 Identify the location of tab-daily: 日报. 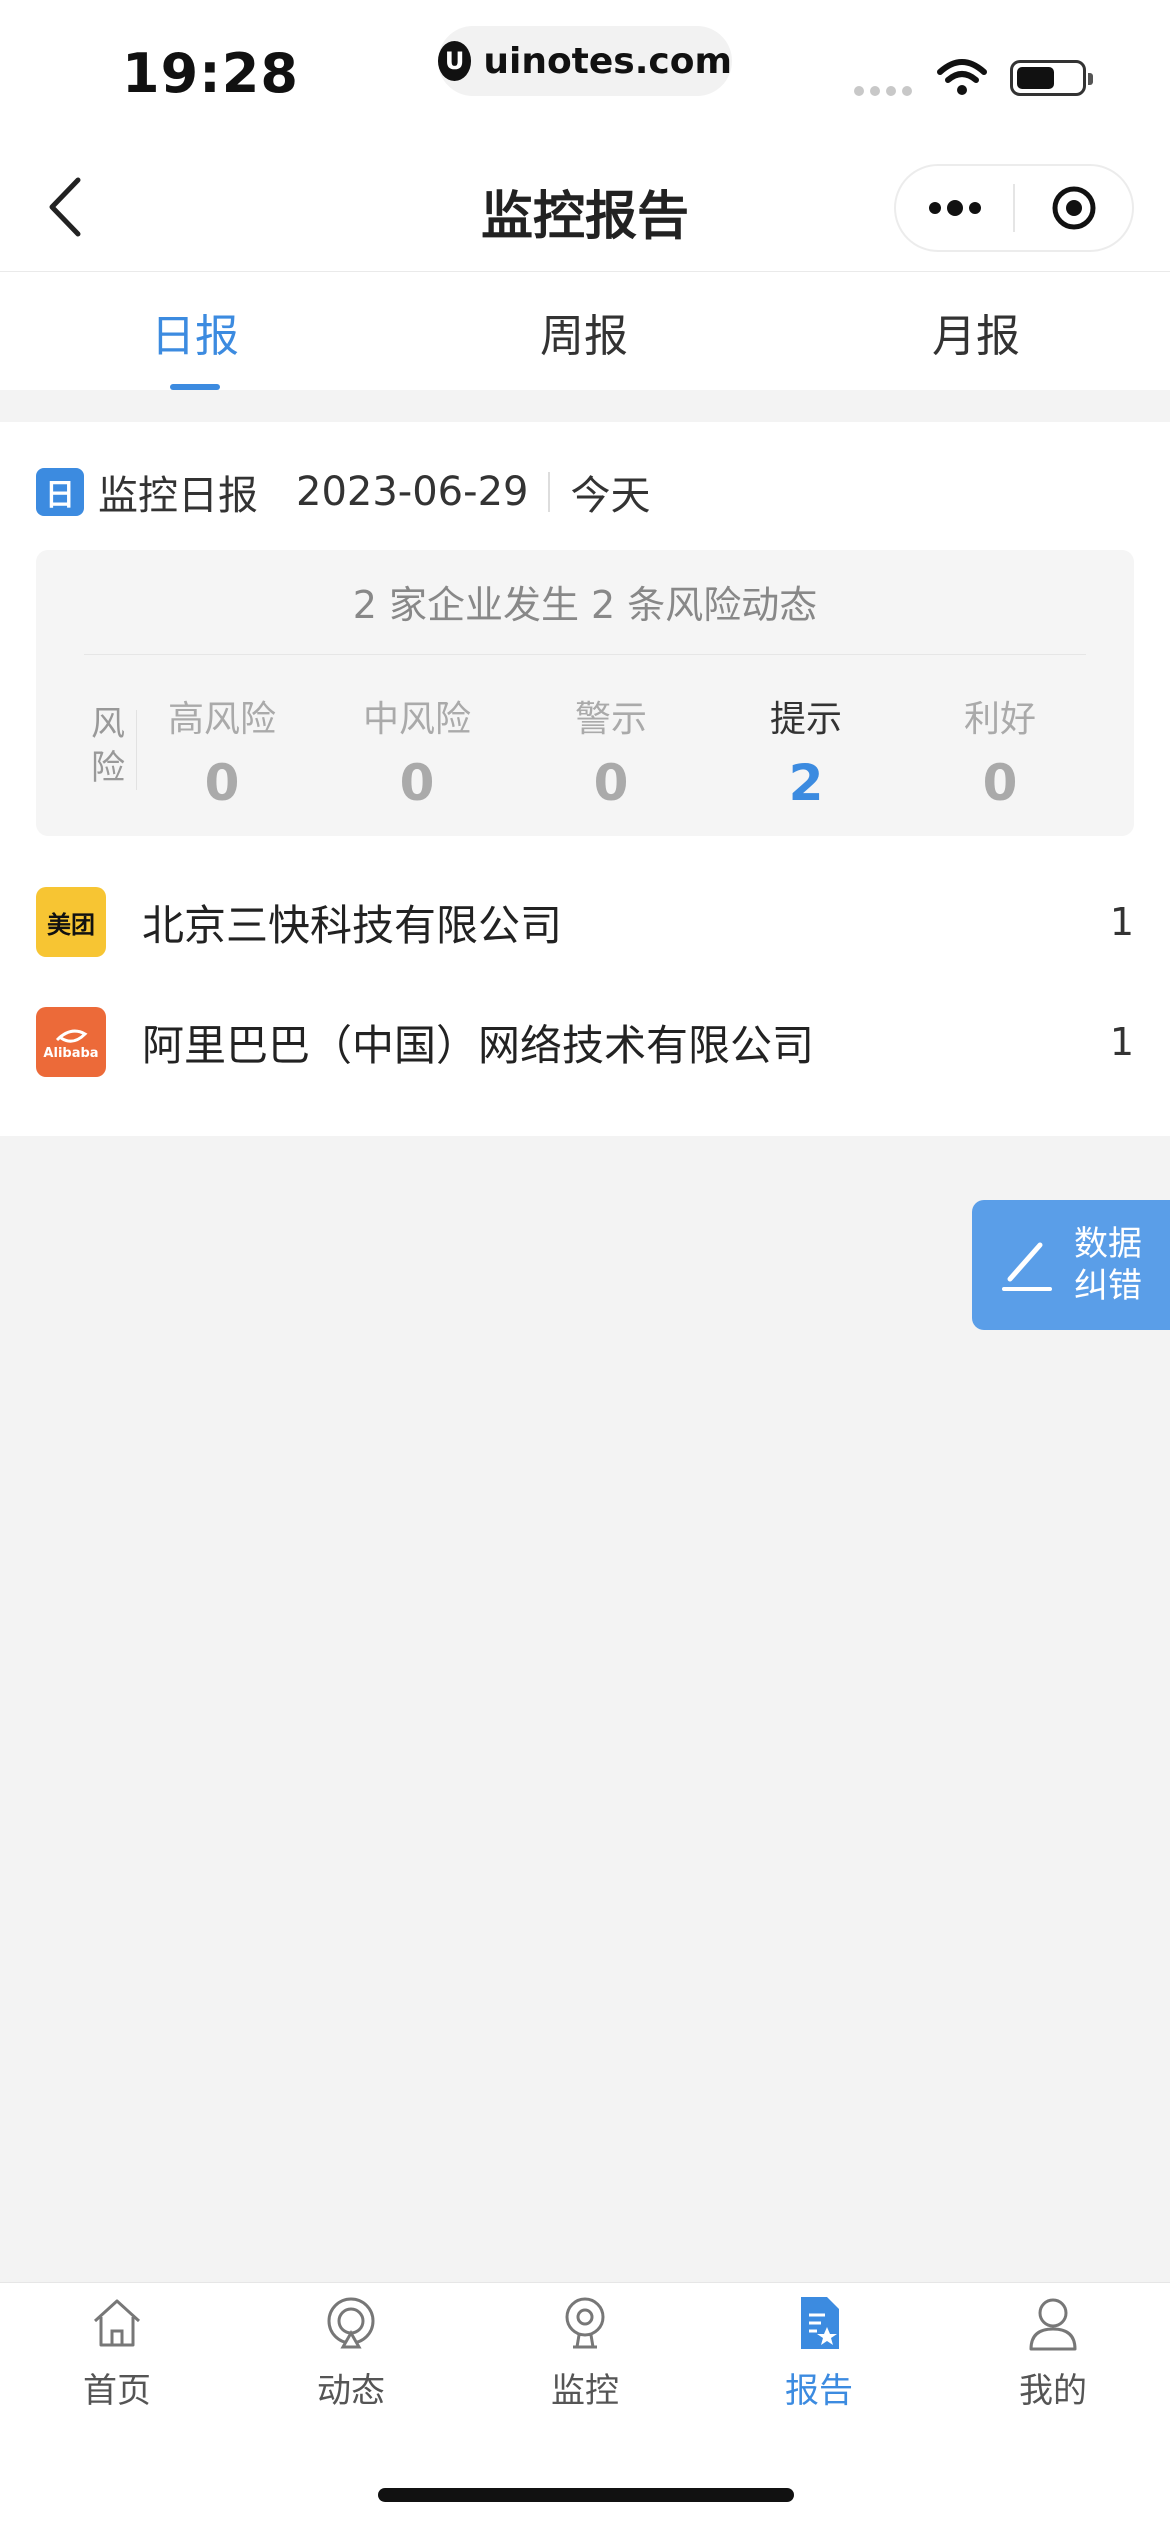
(195, 332).